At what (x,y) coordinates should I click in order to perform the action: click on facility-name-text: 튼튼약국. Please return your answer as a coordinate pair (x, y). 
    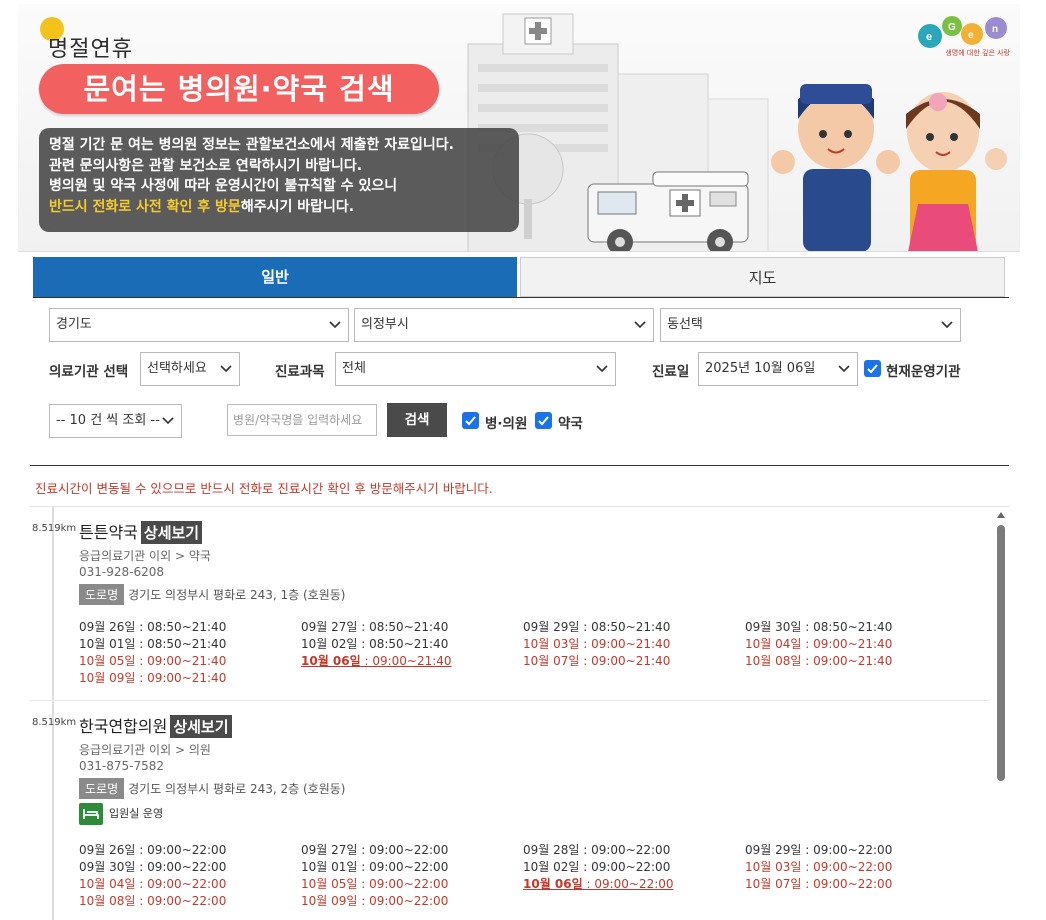
    Looking at the image, I should click on (108, 532).